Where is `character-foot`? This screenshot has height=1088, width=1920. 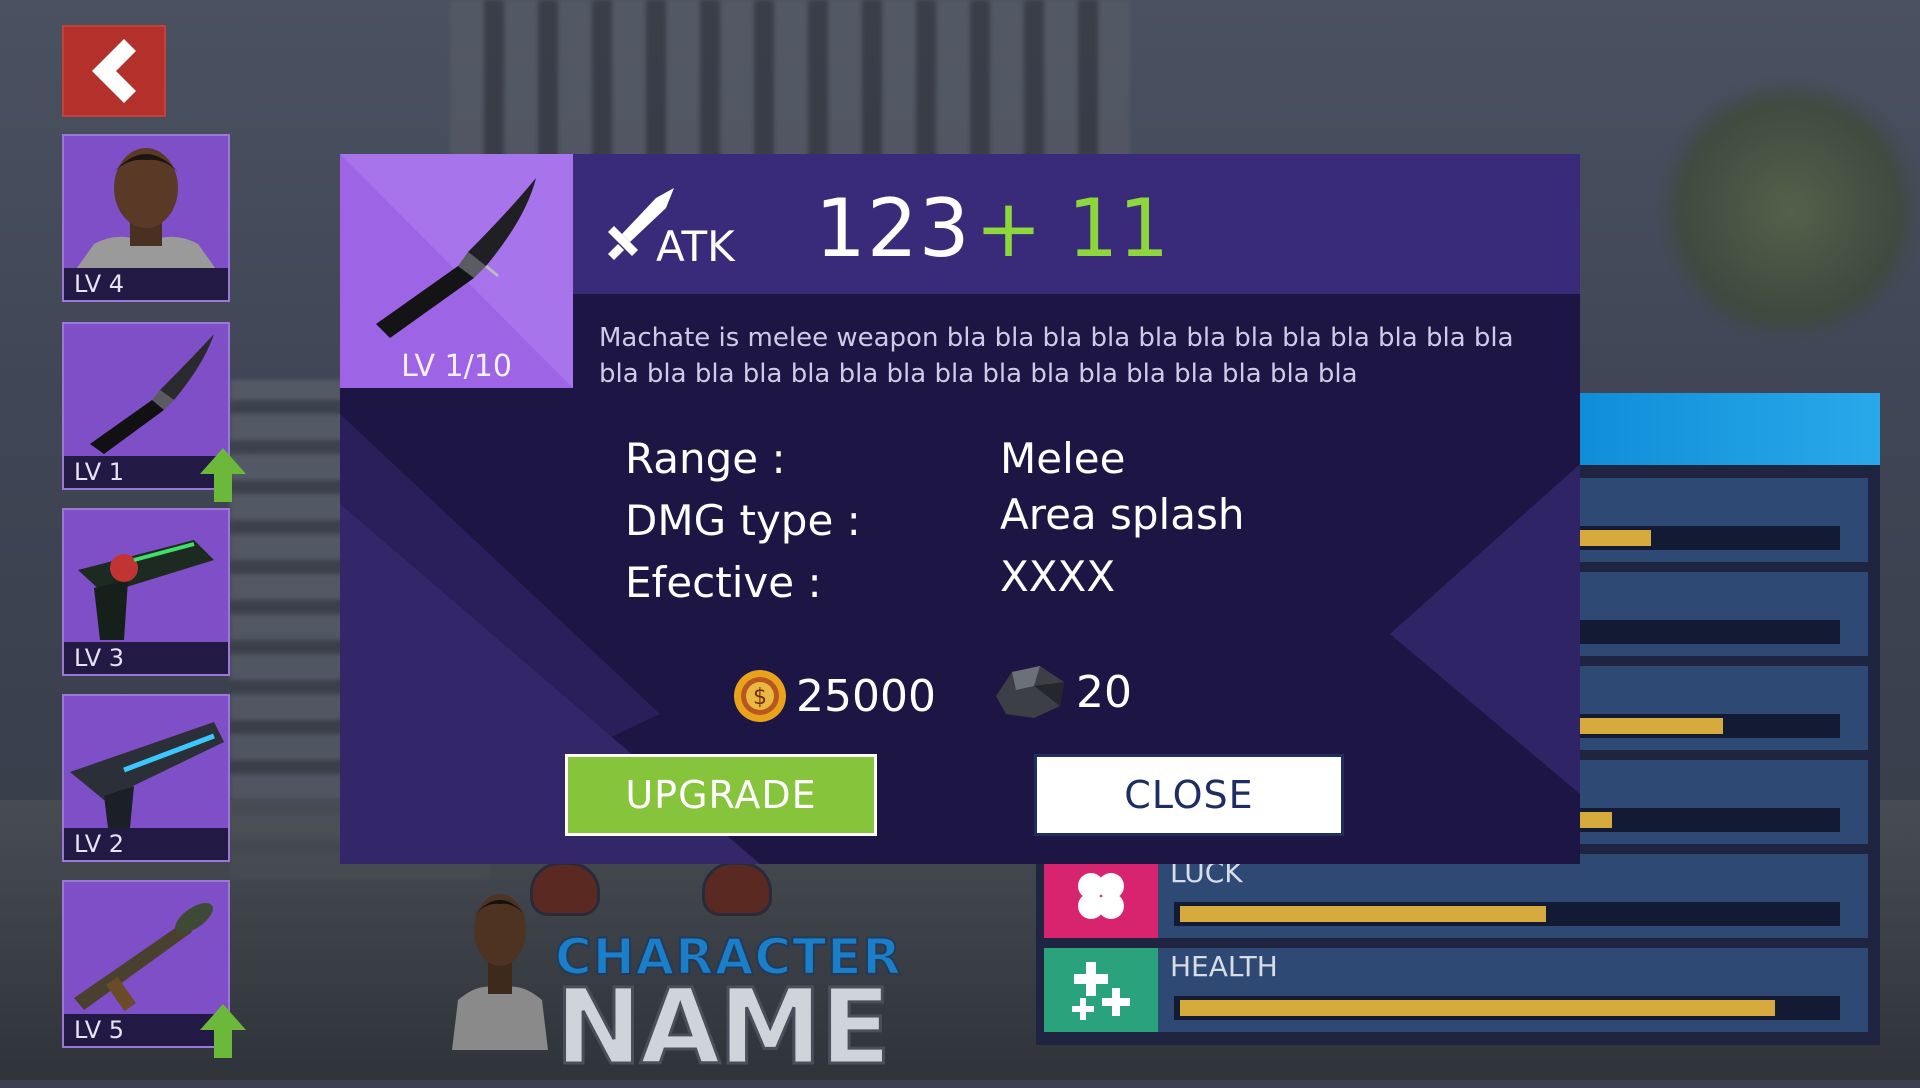 character-foot is located at coordinates (737, 889).